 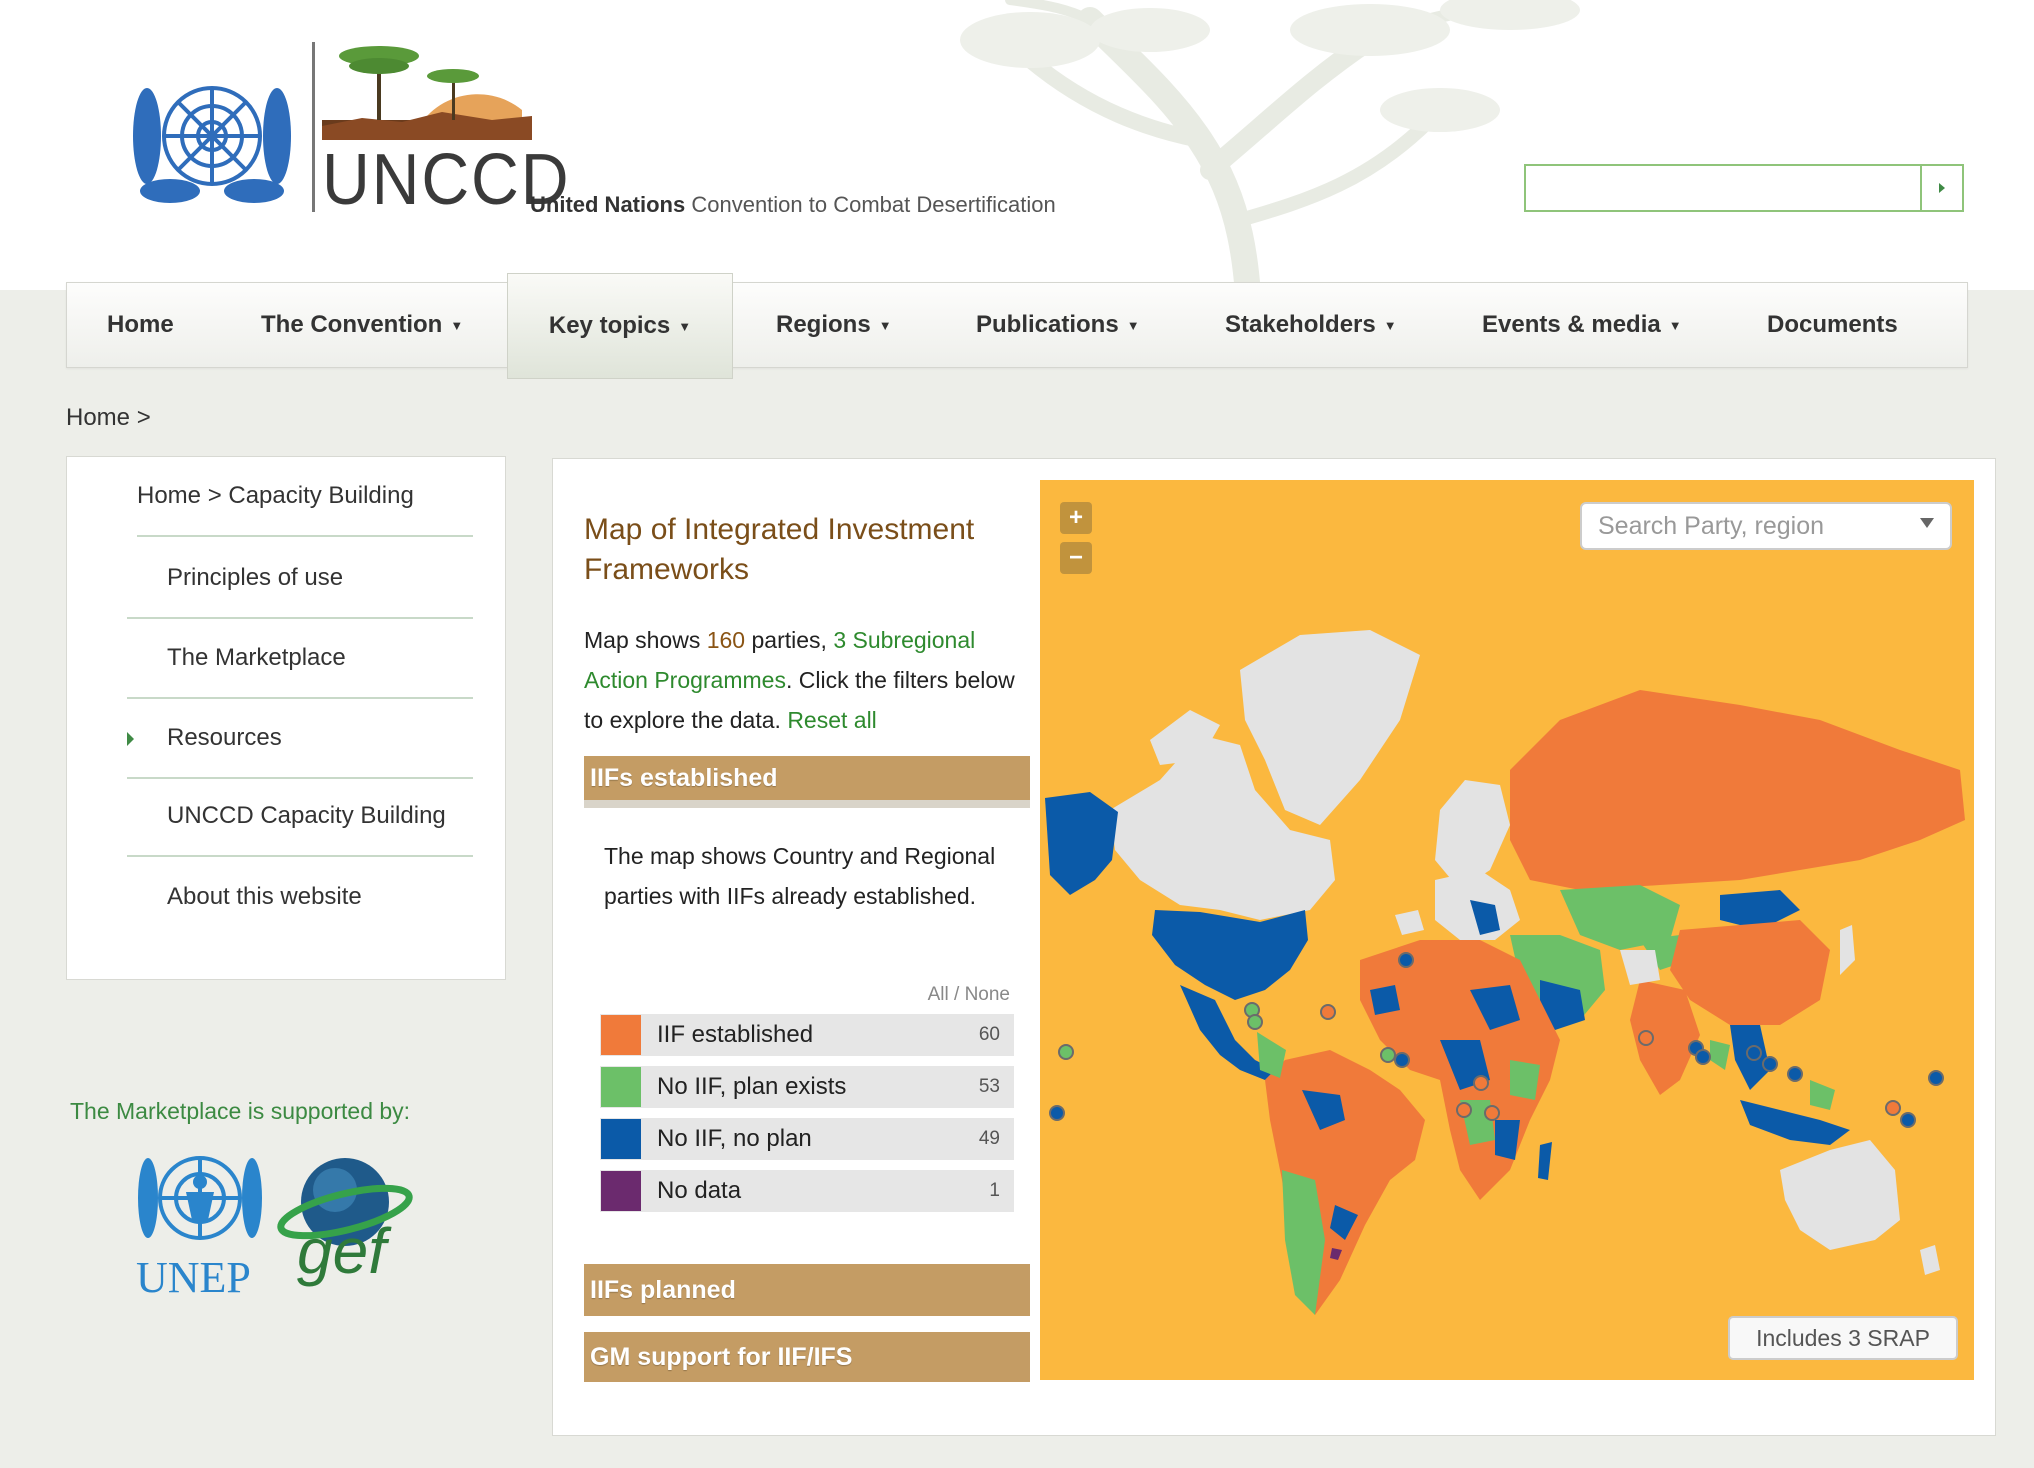 I want to click on gef-logo: gef, so click(x=345, y=1218).